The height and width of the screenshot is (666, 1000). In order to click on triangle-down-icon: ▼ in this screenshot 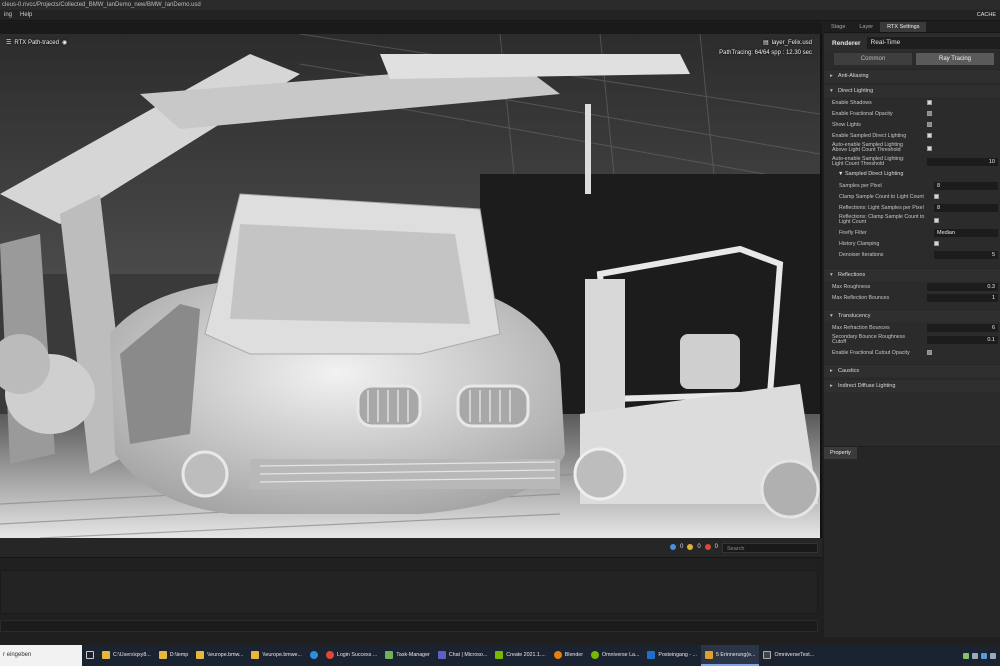, I will do `click(841, 174)`.